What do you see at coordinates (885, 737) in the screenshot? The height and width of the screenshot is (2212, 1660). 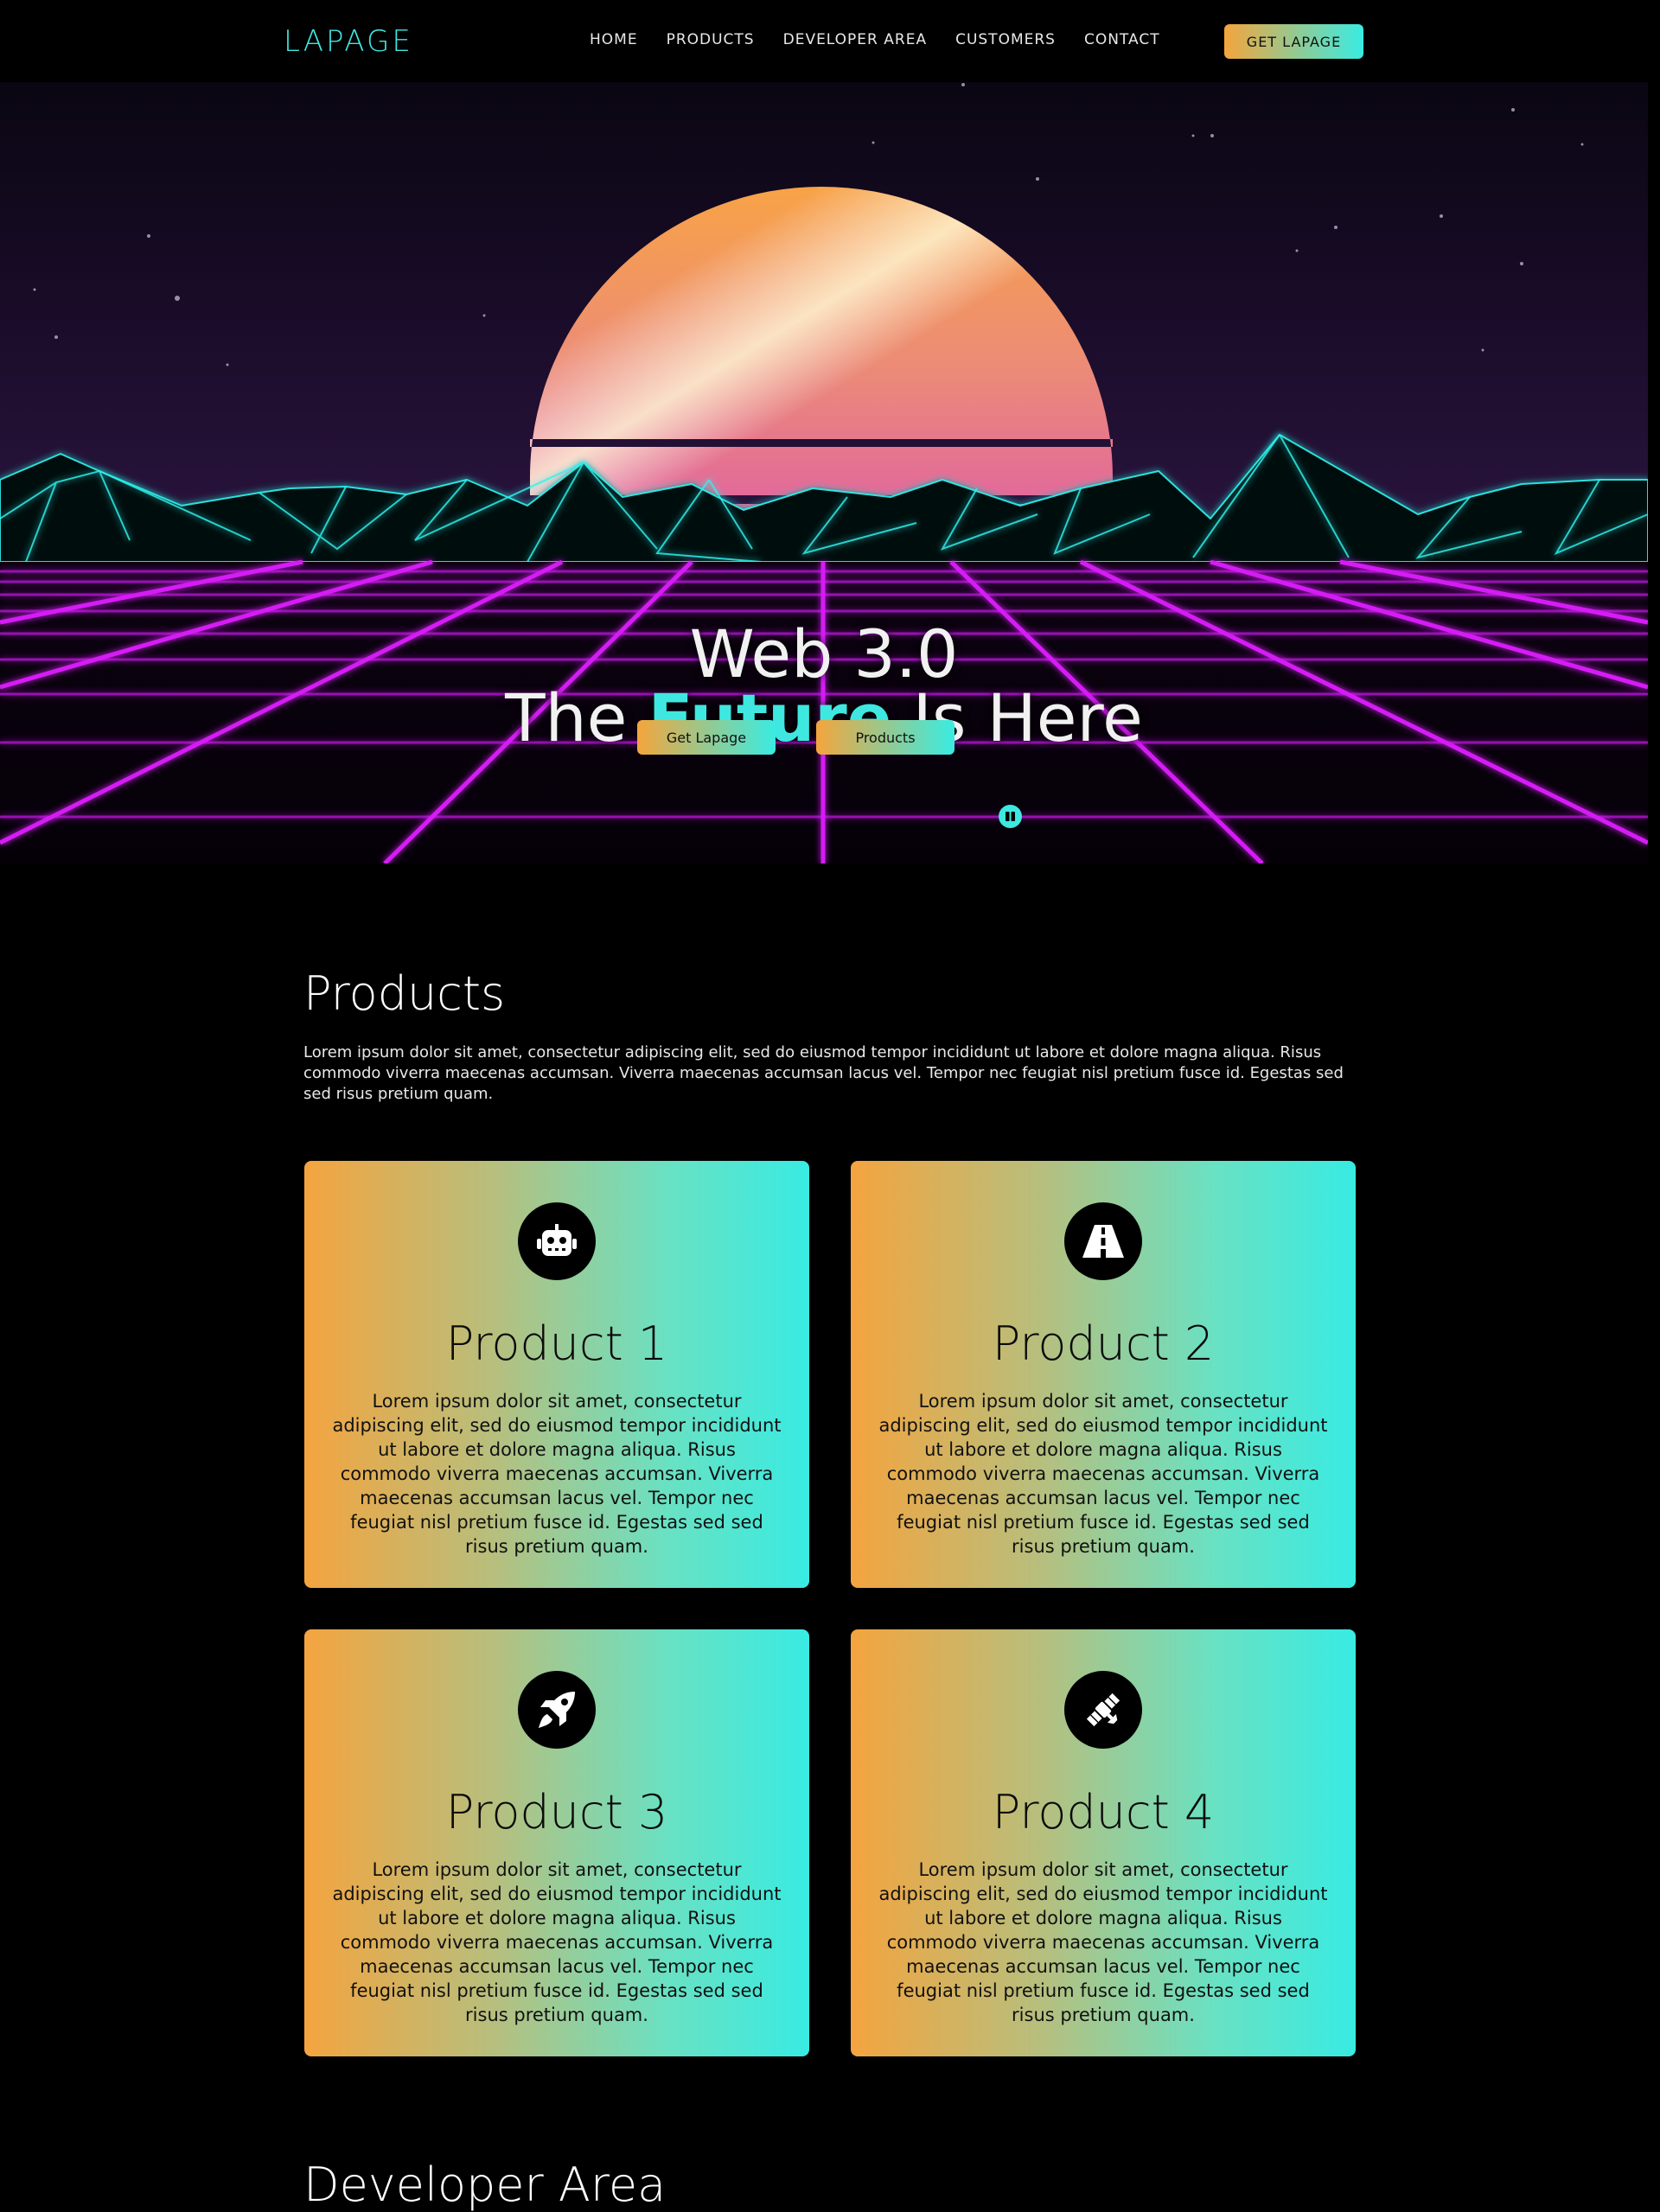 I see `products-hero-button: Products` at bounding box center [885, 737].